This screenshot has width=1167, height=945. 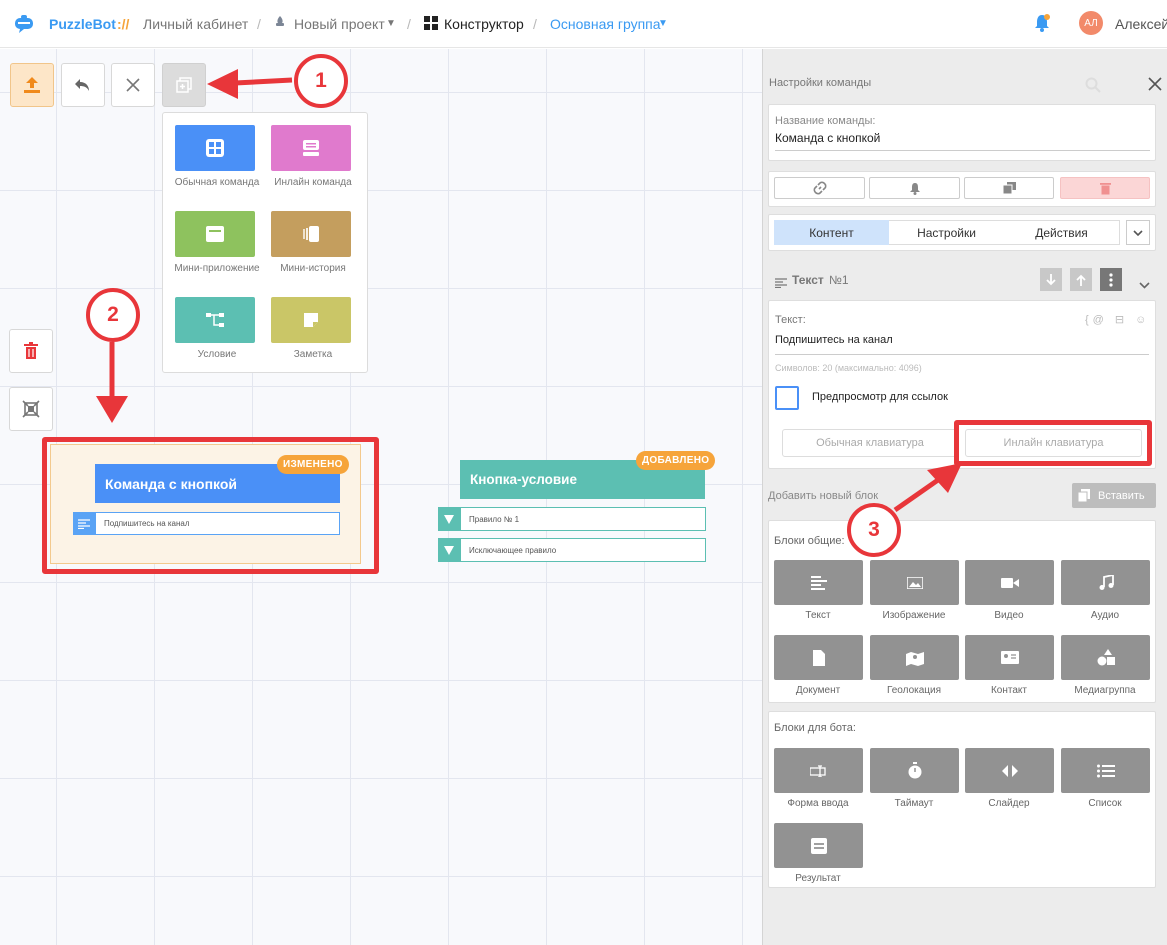 What do you see at coordinates (113, 315) in the screenshot?
I see `annotation-step-2: 2` at bounding box center [113, 315].